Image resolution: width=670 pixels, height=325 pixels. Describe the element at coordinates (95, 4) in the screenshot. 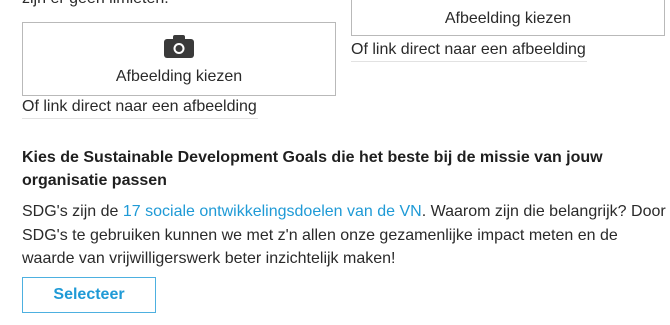

I see `intro-text: zijn er geen limieten.` at that location.